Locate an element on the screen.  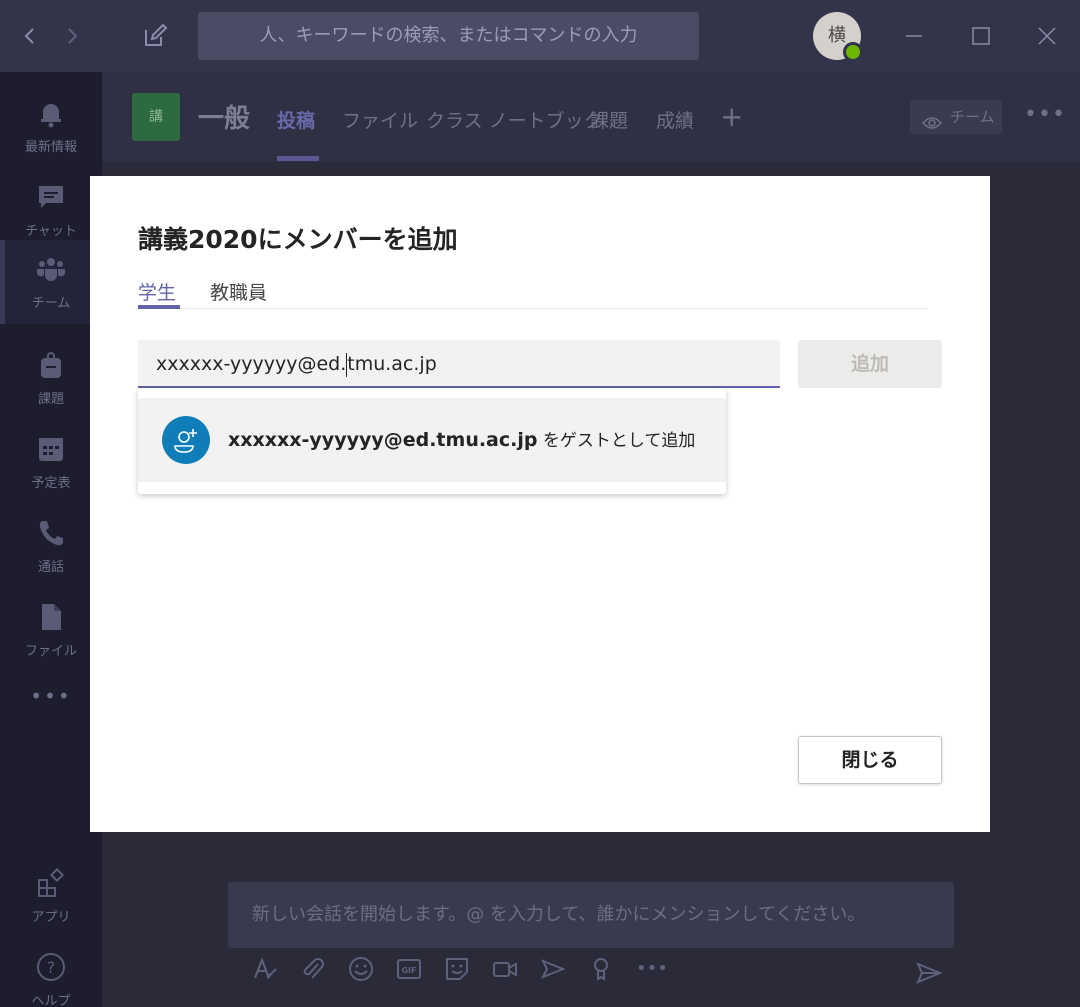
rail-item-calendar: 予定表 is located at coordinates (51, 462).